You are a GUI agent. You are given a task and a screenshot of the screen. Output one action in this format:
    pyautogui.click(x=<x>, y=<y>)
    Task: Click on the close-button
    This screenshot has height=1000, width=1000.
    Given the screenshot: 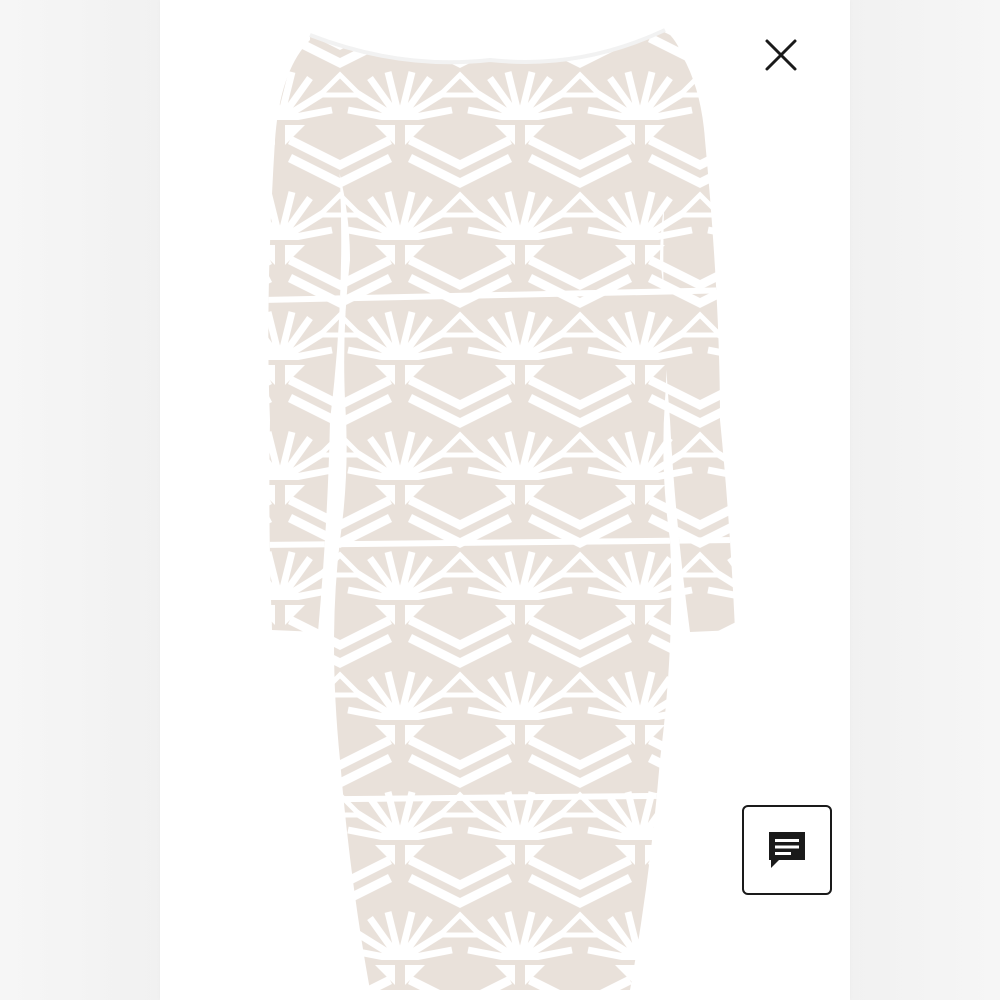 What is the action you would take?
    pyautogui.click(x=781, y=55)
    